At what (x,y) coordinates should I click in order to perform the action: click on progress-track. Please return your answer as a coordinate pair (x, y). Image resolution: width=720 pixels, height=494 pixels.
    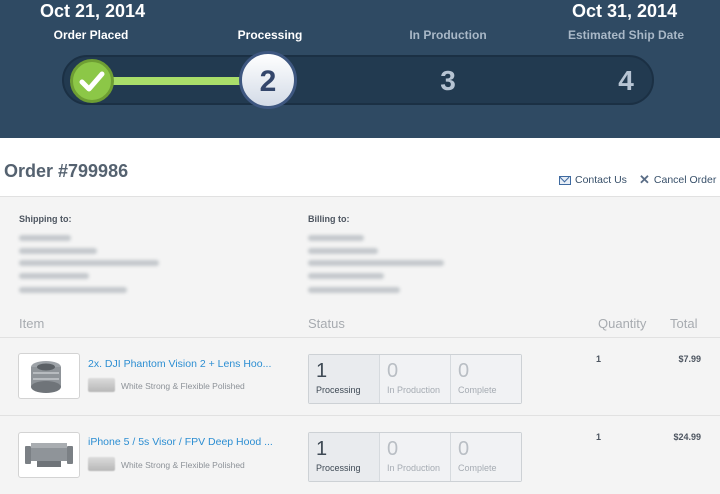
    Looking at the image, I should click on (358, 80).